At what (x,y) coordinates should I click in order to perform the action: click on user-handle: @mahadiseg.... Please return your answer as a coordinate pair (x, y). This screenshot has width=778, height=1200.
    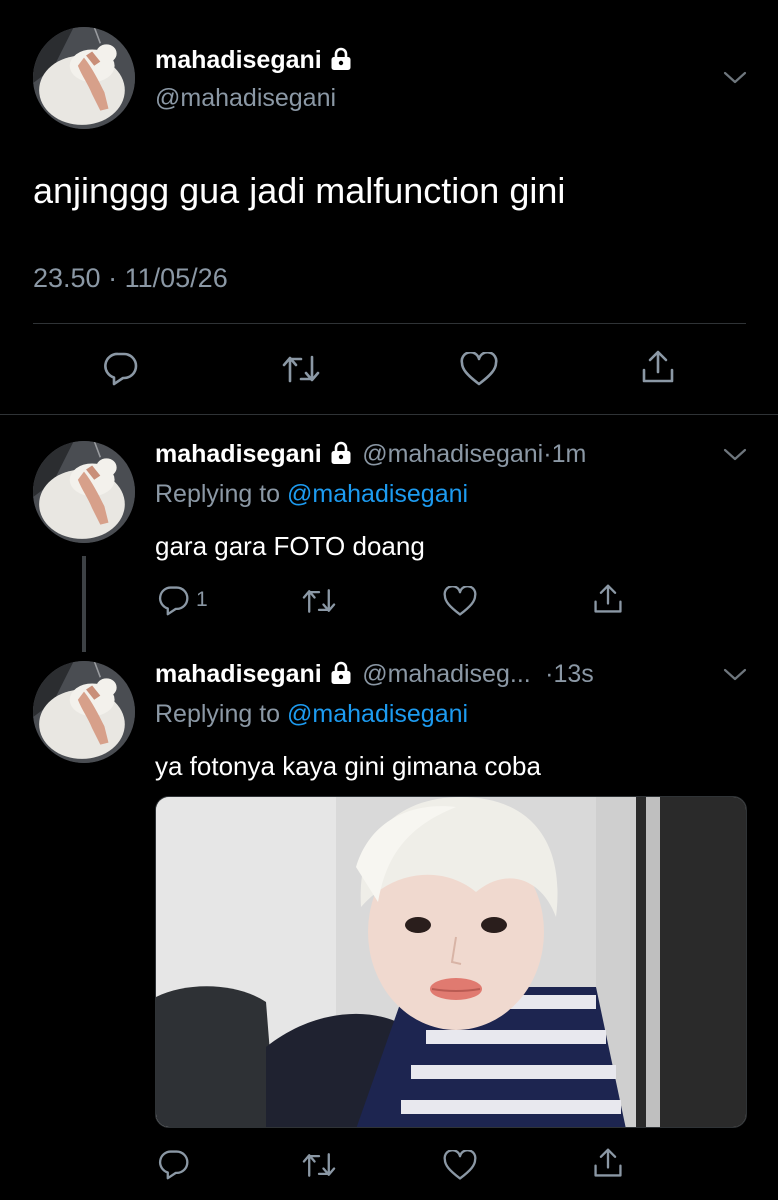
    Looking at the image, I should click on (446, 674).